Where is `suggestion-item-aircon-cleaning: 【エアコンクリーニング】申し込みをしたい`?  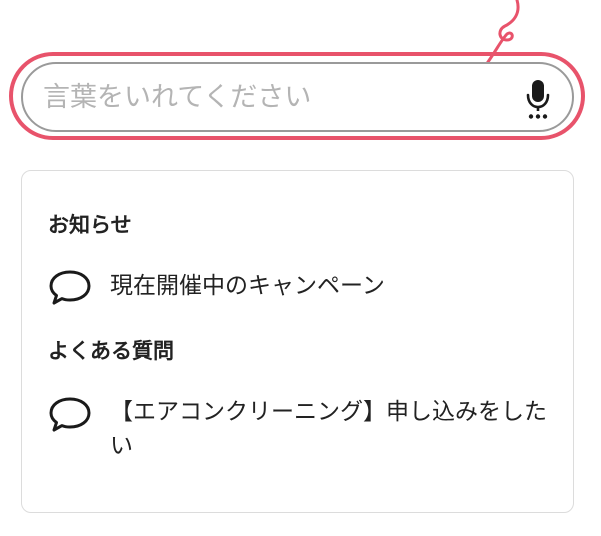 suggestion-item-aircon-cleaning: 【エアコンクリーニング】申し込みをしたい is located at coordinates (298, 430).